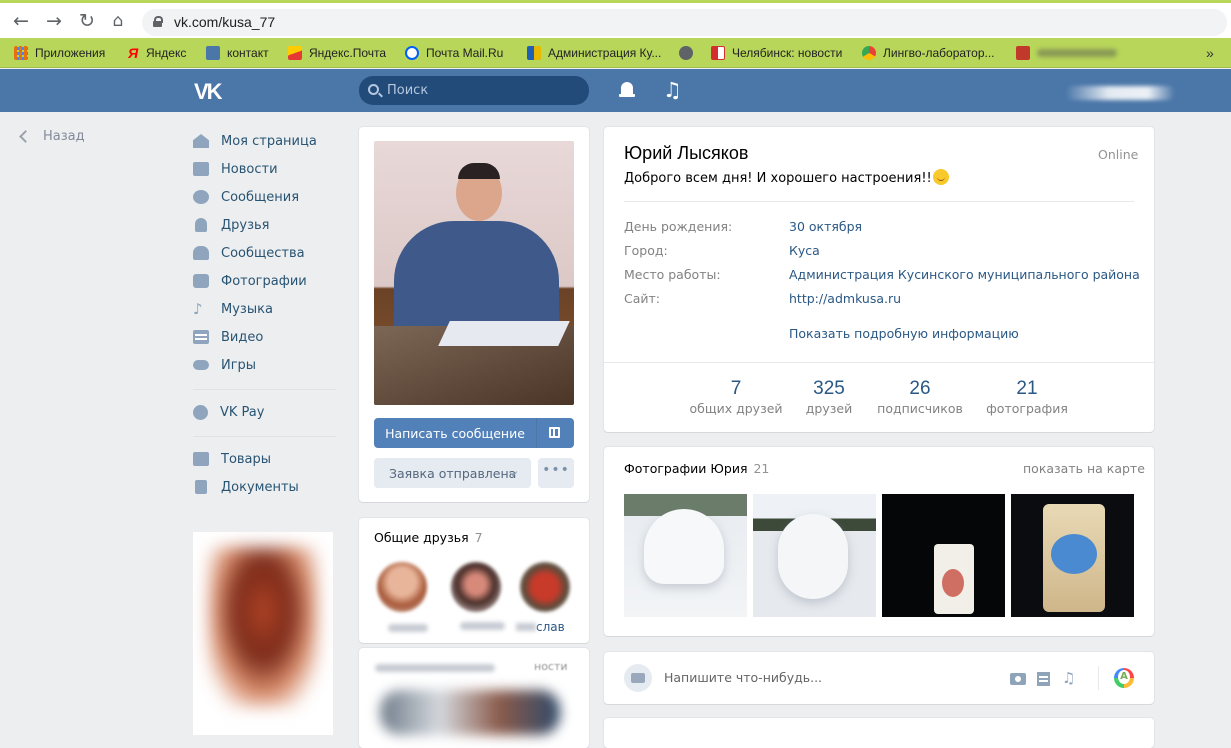 The height and width of the screenshot is (748, 1231). What do you see at coordinates (627, 91) in the screenshot?
I see `notifications-bell-icon` at bounding box center [627, 91].